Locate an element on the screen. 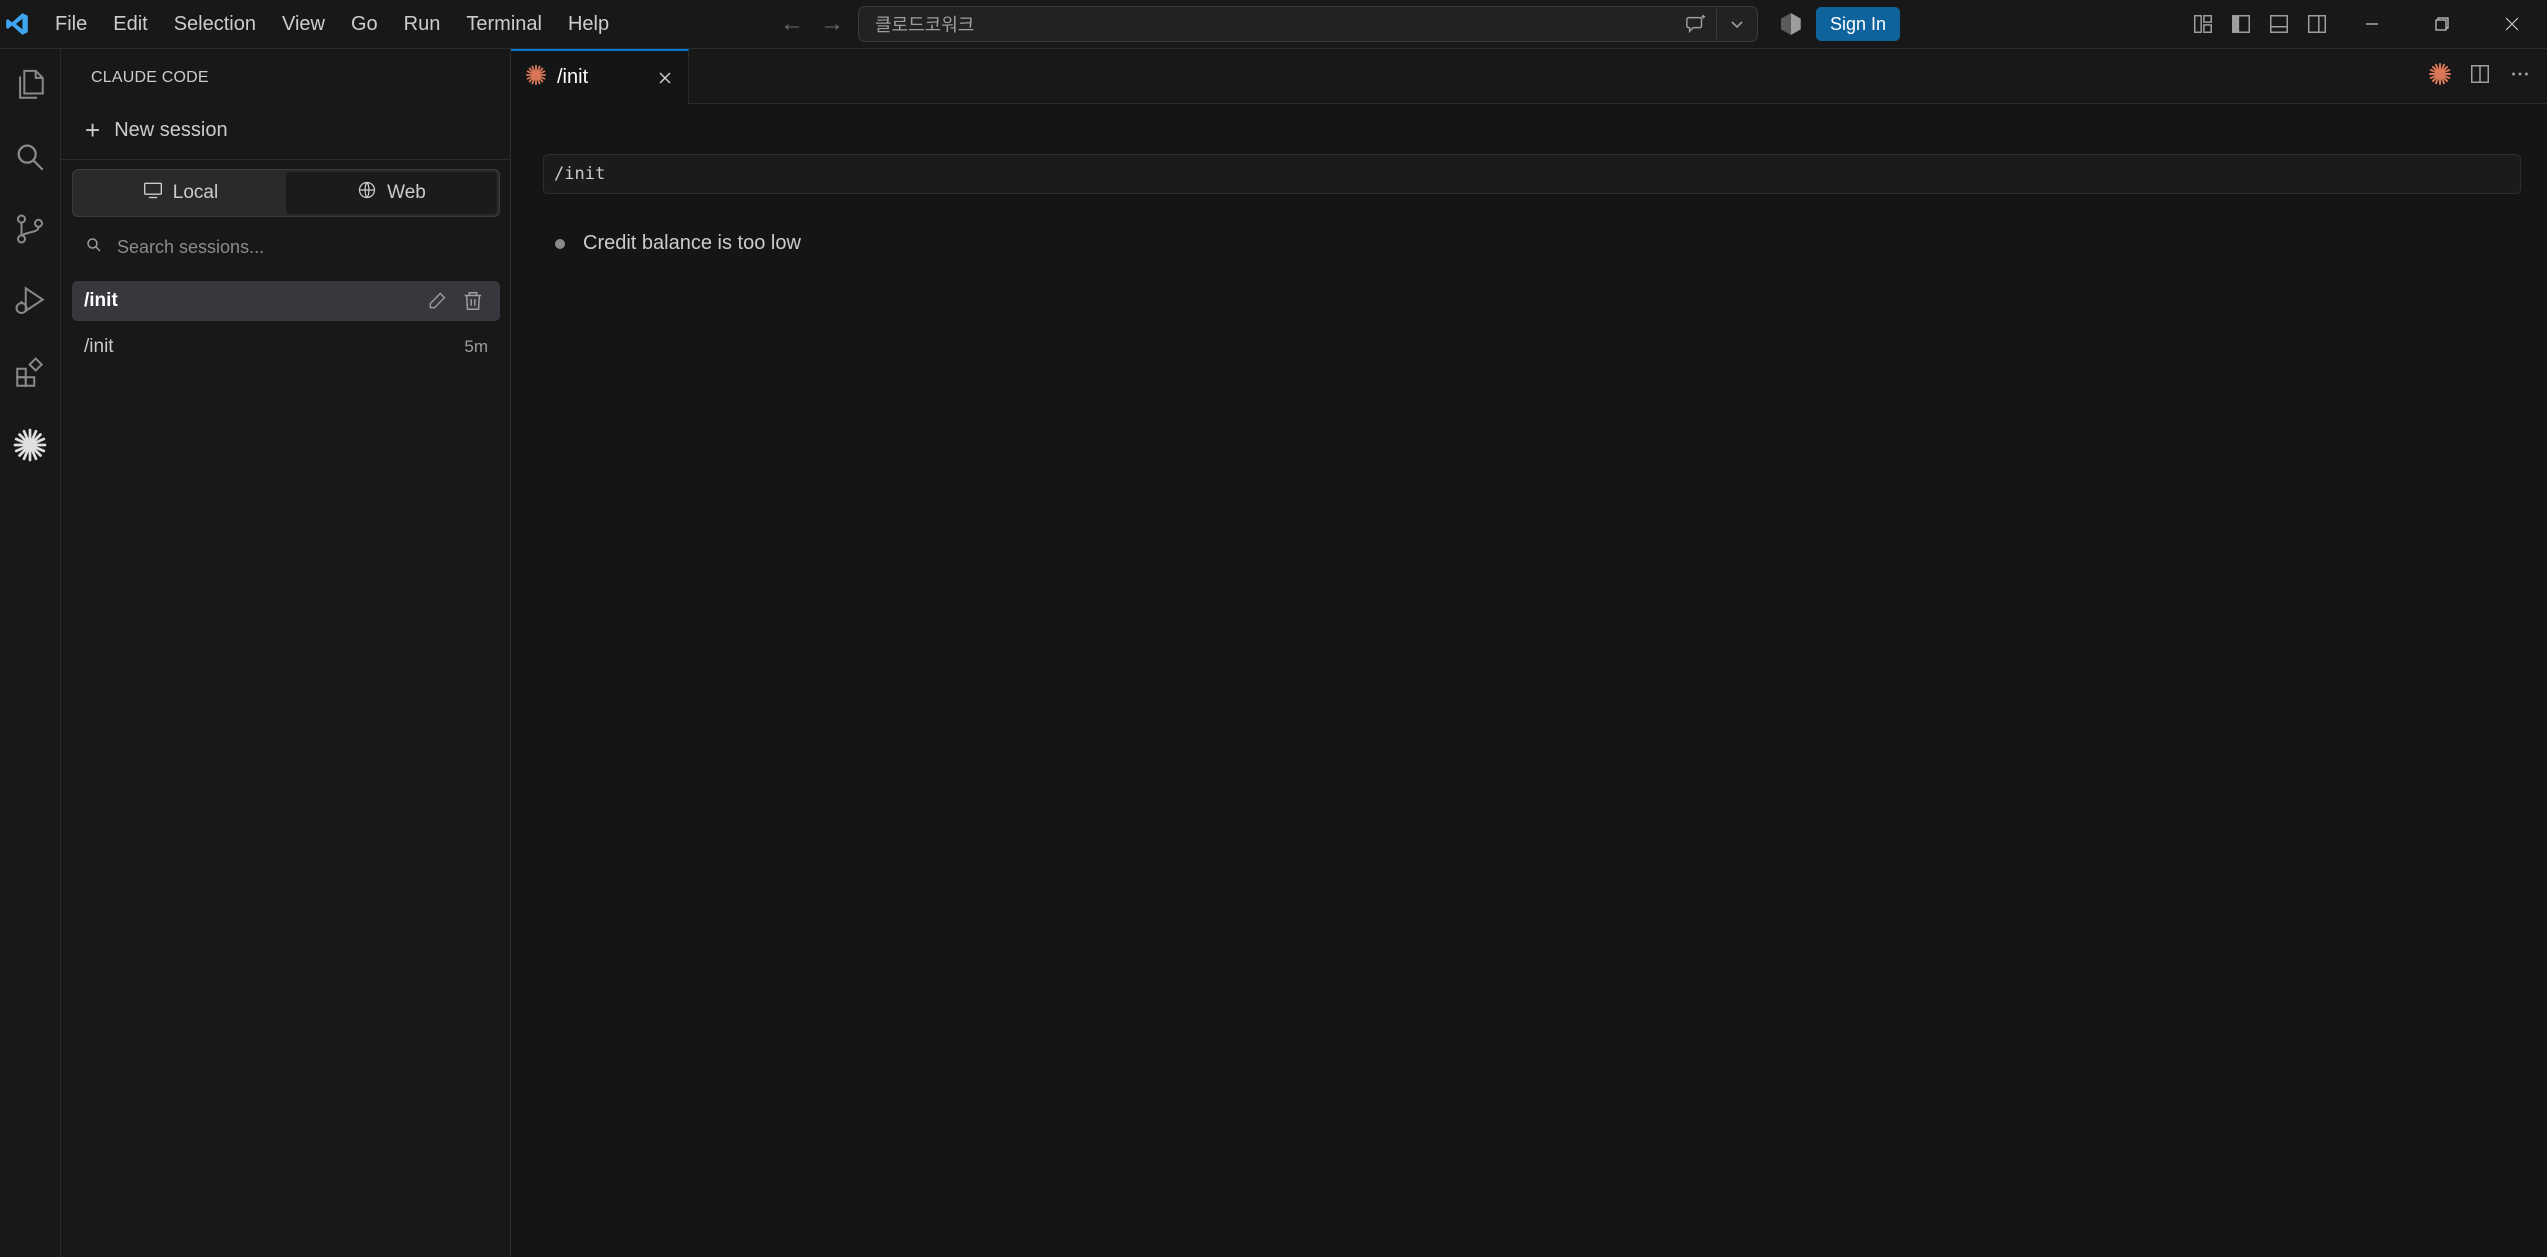 The width and height of the screenshot is (2547, 1257). more-actions-icon is located at coordinates (2520, 74).